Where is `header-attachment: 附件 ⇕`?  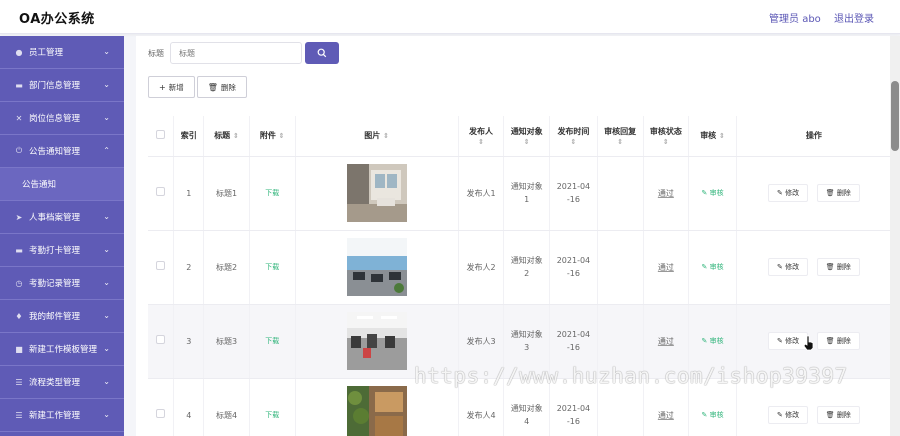
header-attachment: 附件 ⇕ is located at coordinates (272, 136).